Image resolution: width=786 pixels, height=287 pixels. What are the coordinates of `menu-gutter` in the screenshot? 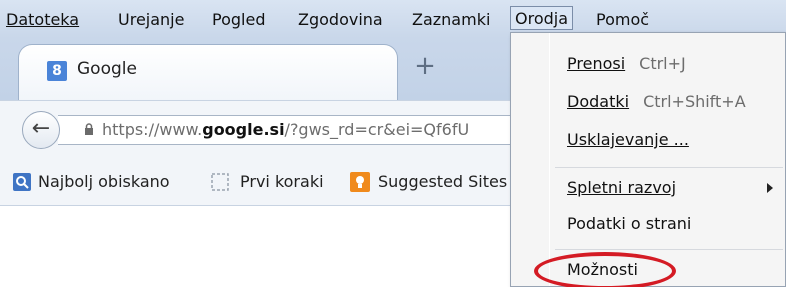 It's located at (549, 159).